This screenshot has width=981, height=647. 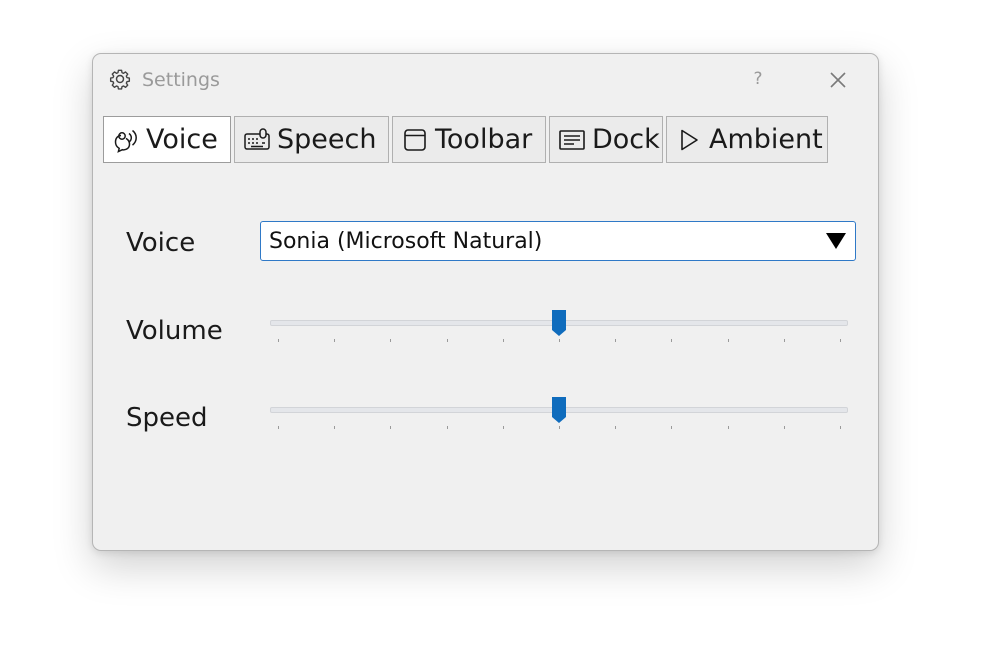 I want to click on volume-slider-ticks, so click(x=559, y=341).